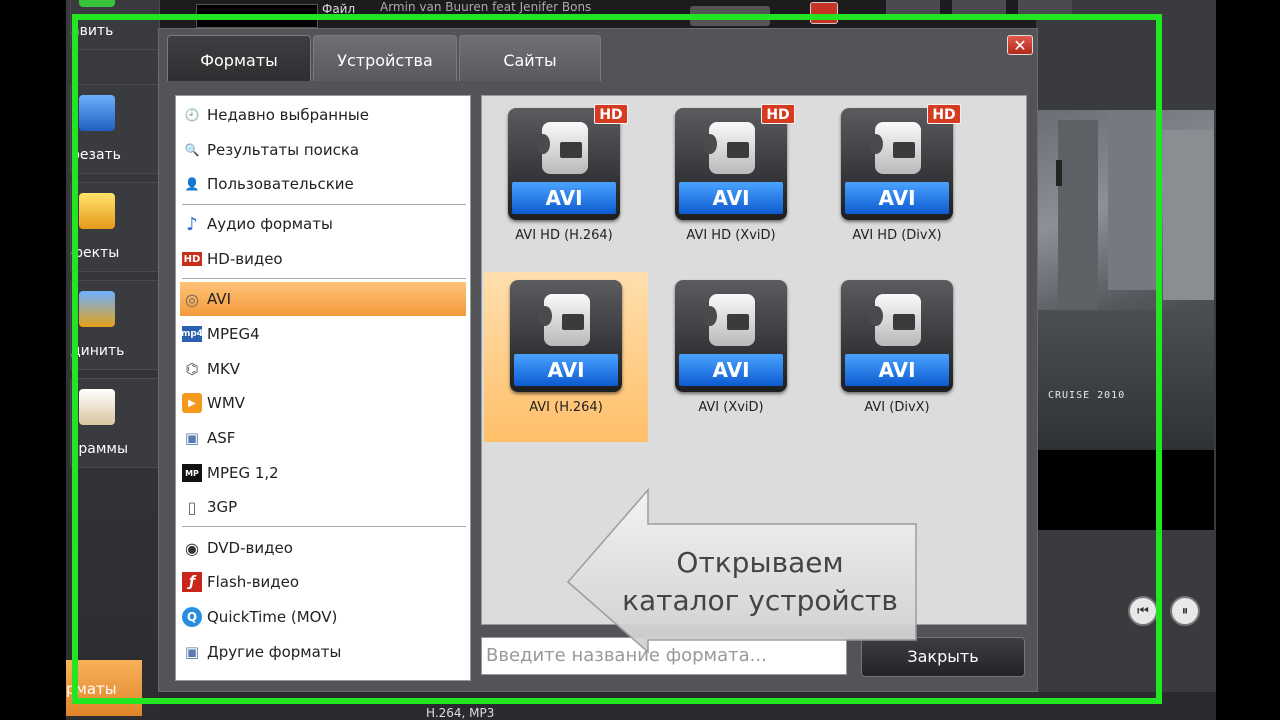 Image resolution: width=1280 pixels, height=720 pixels. I want to click on file-title: Armin van Buuren feat Jenifer Bons, so click(486, 7).